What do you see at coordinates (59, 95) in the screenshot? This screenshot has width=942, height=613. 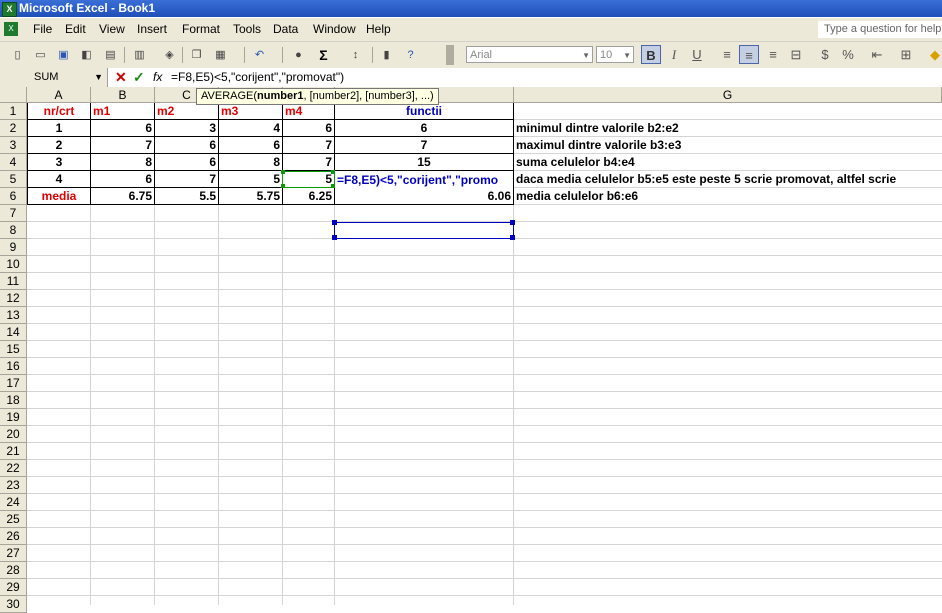 I see `col-header-a: A` at bounding box center [59, 95].